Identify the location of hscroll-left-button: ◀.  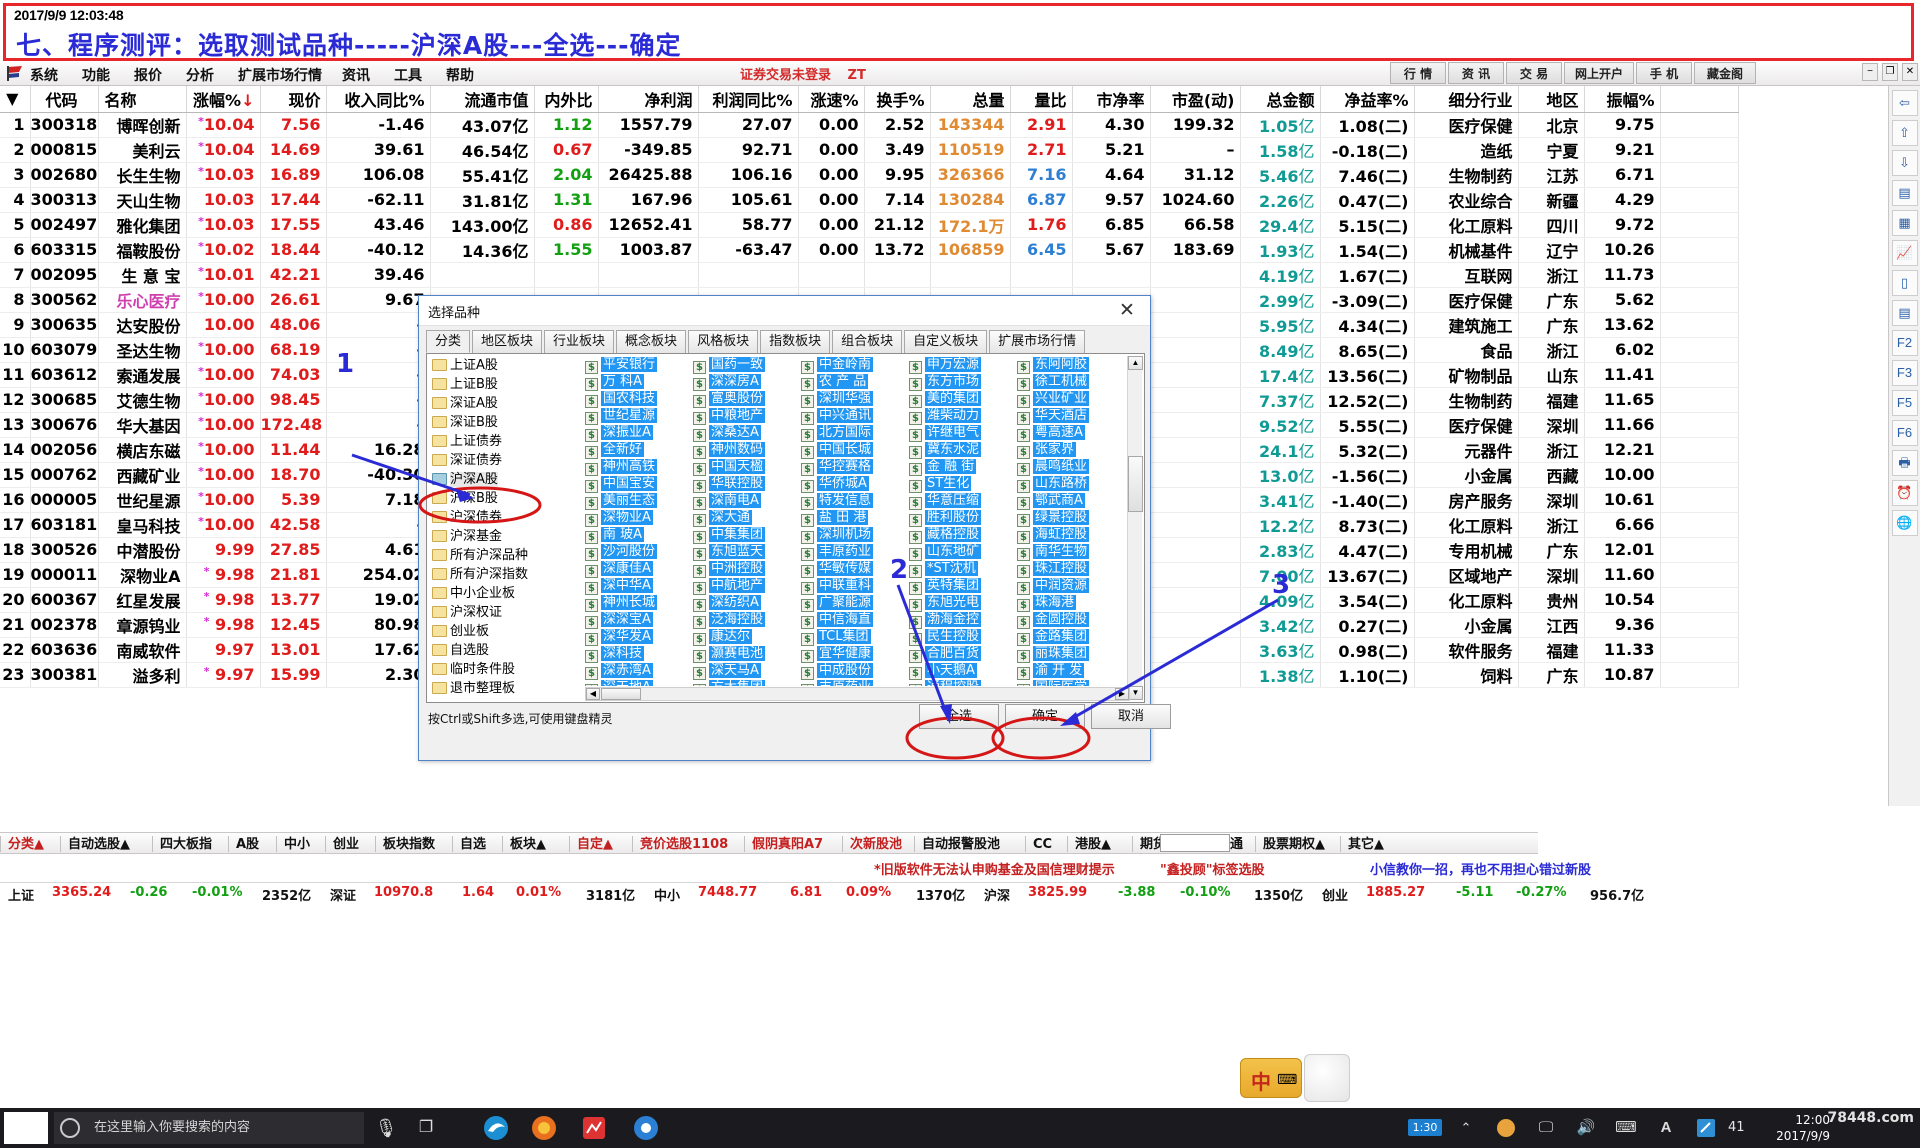
(593, 694).